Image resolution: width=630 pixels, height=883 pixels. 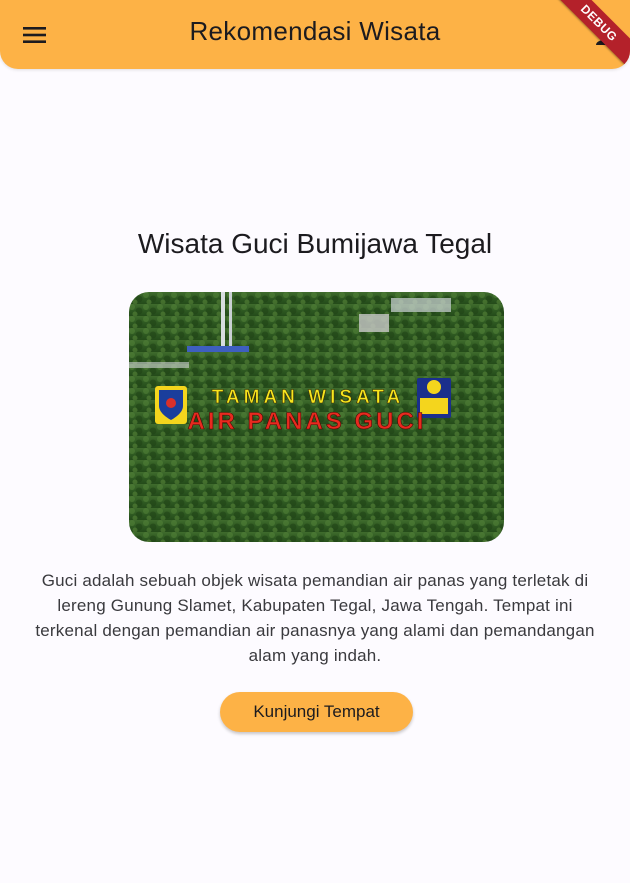 I want to click on app-bar: Rekomendasi Wisata DEBUG, so click(x=315, y=34).